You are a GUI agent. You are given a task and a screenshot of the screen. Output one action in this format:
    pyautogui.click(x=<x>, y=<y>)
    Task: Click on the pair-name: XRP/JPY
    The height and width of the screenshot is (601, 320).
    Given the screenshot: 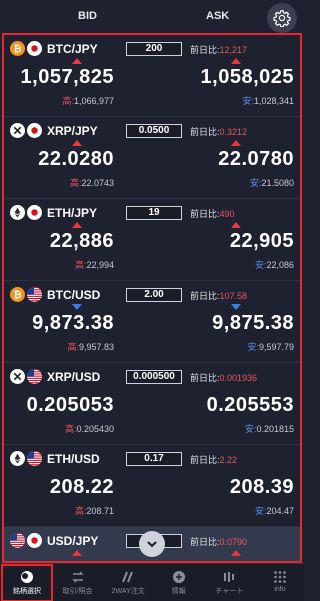 What is the action you would take?
    pyautogui.click(x=72, y=131)
    